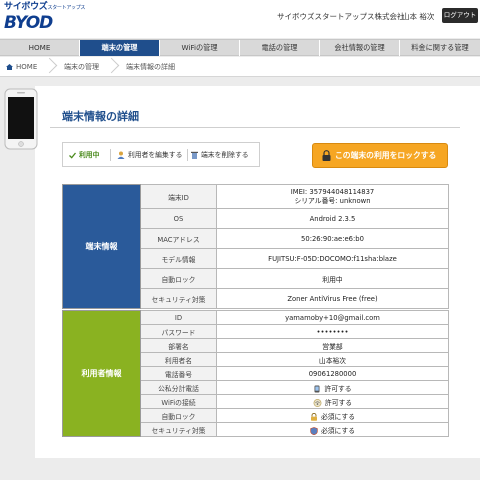 The width and height of the screenshot is (480, 480). Describe the element at coordinates (240, 67) in the screenshot. I see `breadcrumb: HOME 端末の管理 端末情報の詳細` at that location.